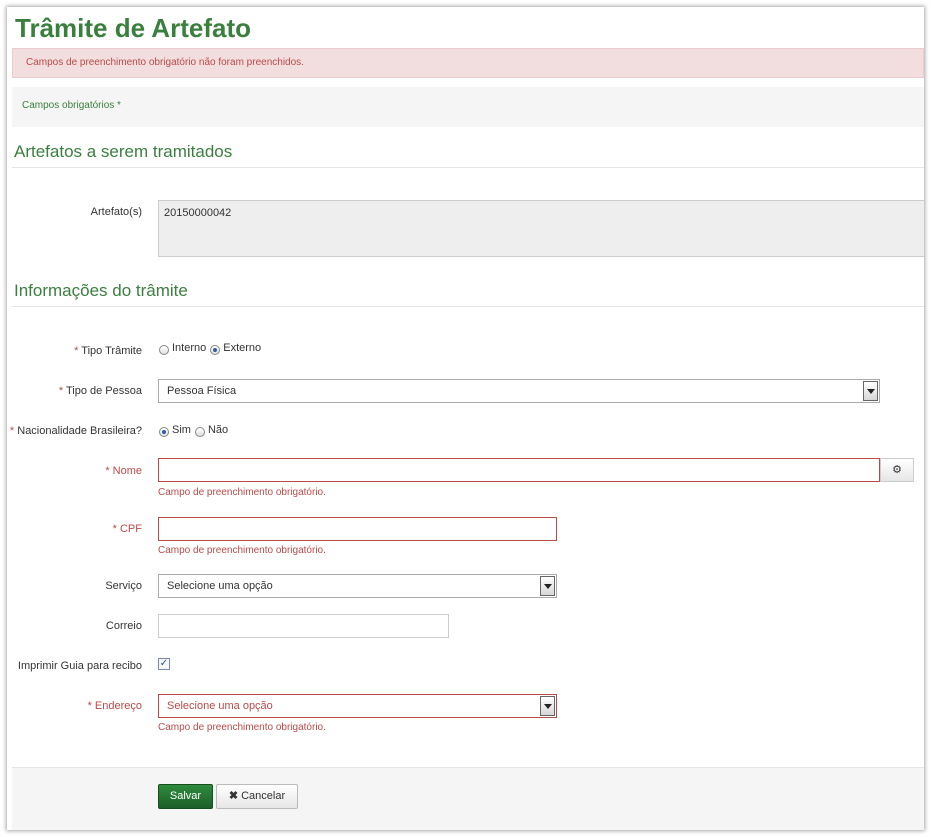 Image resolution: width=931 pixels, height=837 pixels. Describe the element at coordinates (519, 470) in the screenshot. I see `nome-input` at that location.